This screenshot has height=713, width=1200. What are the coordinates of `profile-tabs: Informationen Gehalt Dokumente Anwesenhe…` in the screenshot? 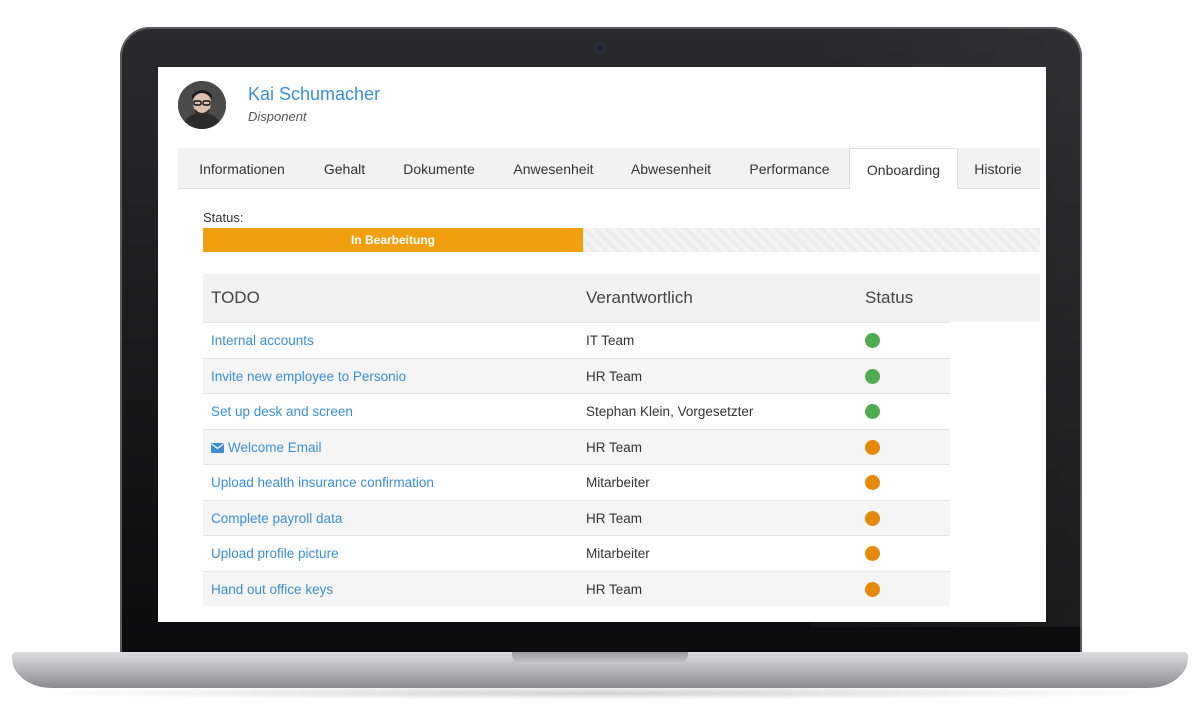 It's located at (609, 169).